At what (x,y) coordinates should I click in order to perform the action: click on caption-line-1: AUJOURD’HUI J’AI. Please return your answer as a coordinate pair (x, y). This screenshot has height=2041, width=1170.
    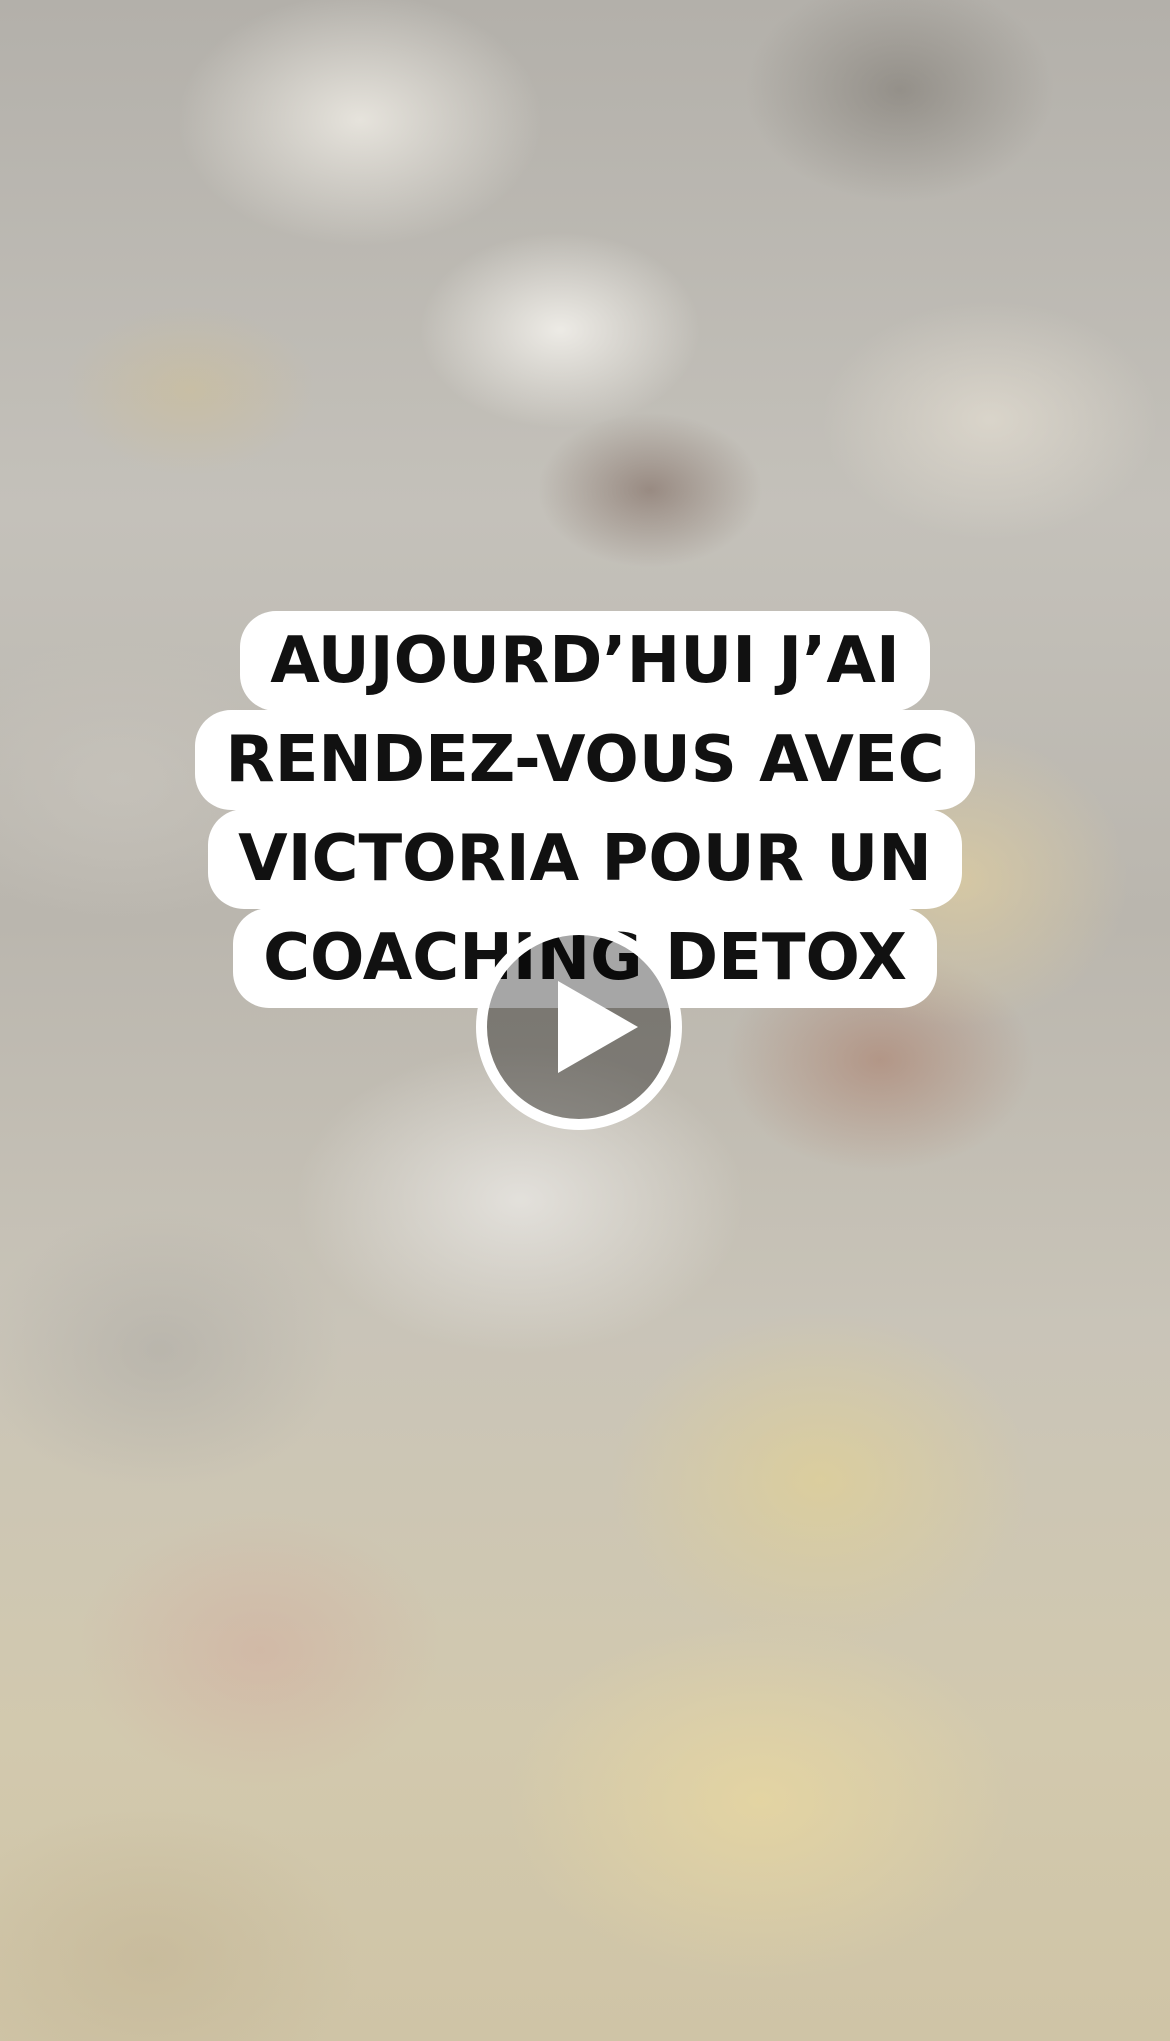
    Looking at the image, I should click on (585, 661).